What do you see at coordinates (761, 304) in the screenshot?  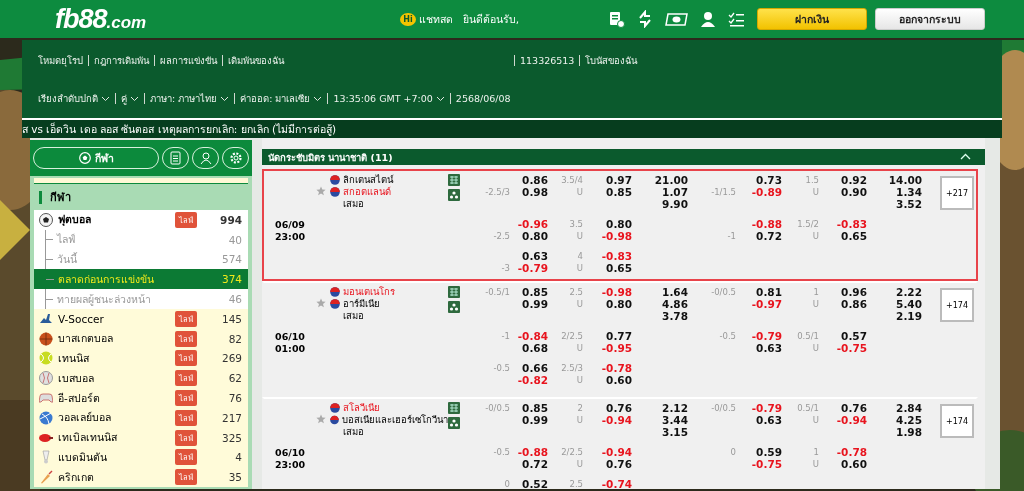 I see `odds-value: -0.97` at bounding box center [761, 304].